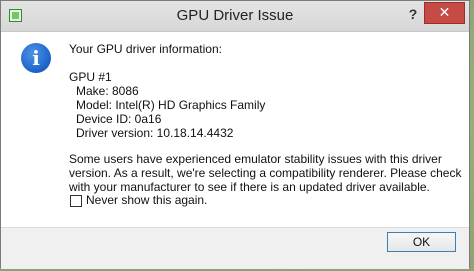 The width and height of the screenshot is (474, 271). Describe the element at coordinates (145, 49) in the screenshot. I see `info-heading: Your GPU driver information:` at that location.